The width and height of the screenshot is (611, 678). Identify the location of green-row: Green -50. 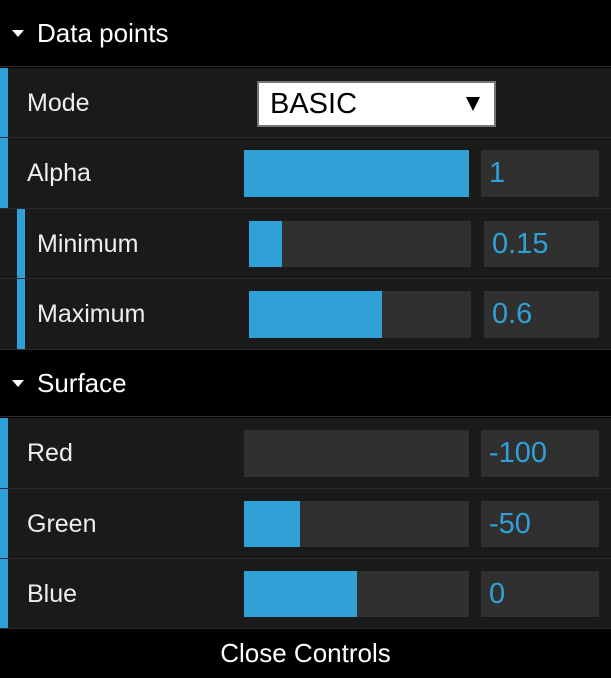
(305, 524).